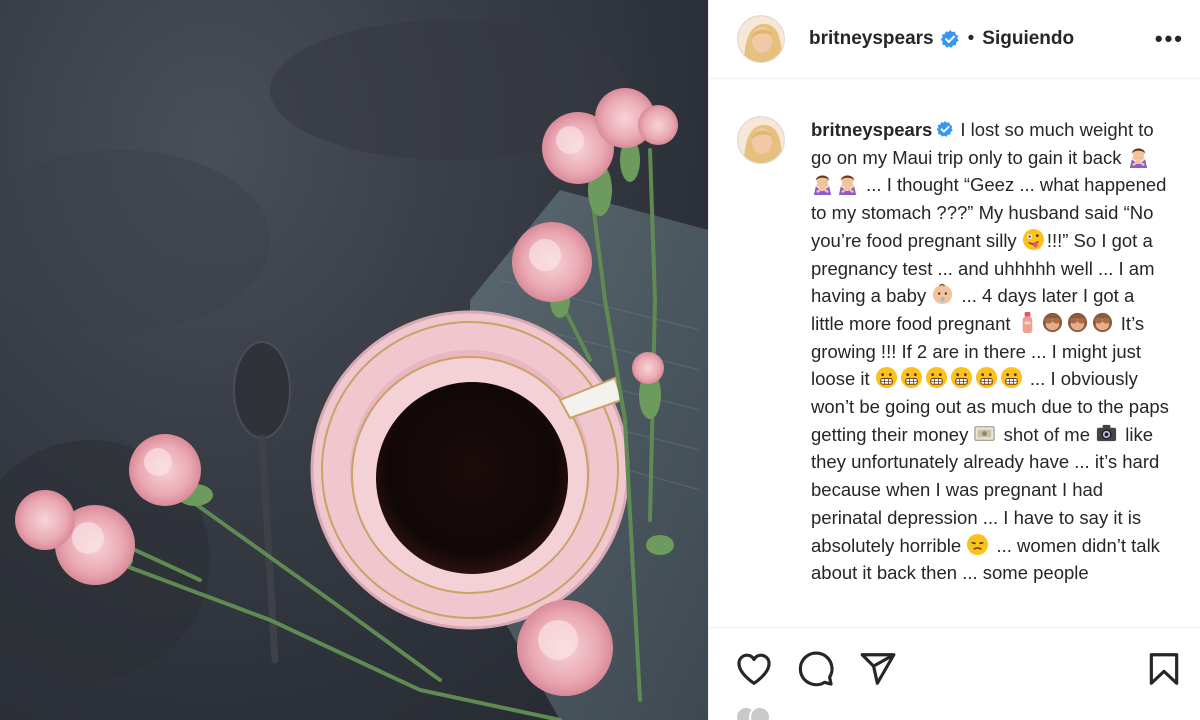  I want to click on liked-by-avatars, so click(753, 713).